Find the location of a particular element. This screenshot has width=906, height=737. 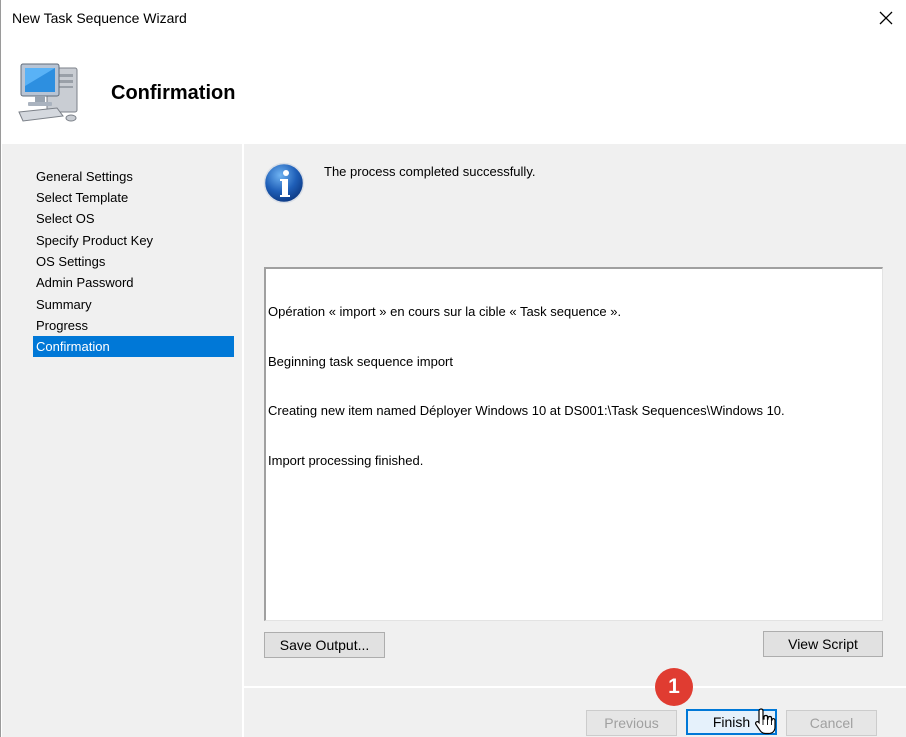

nav-item-confirmation: Confirmation is located at coordinates (133, 346).